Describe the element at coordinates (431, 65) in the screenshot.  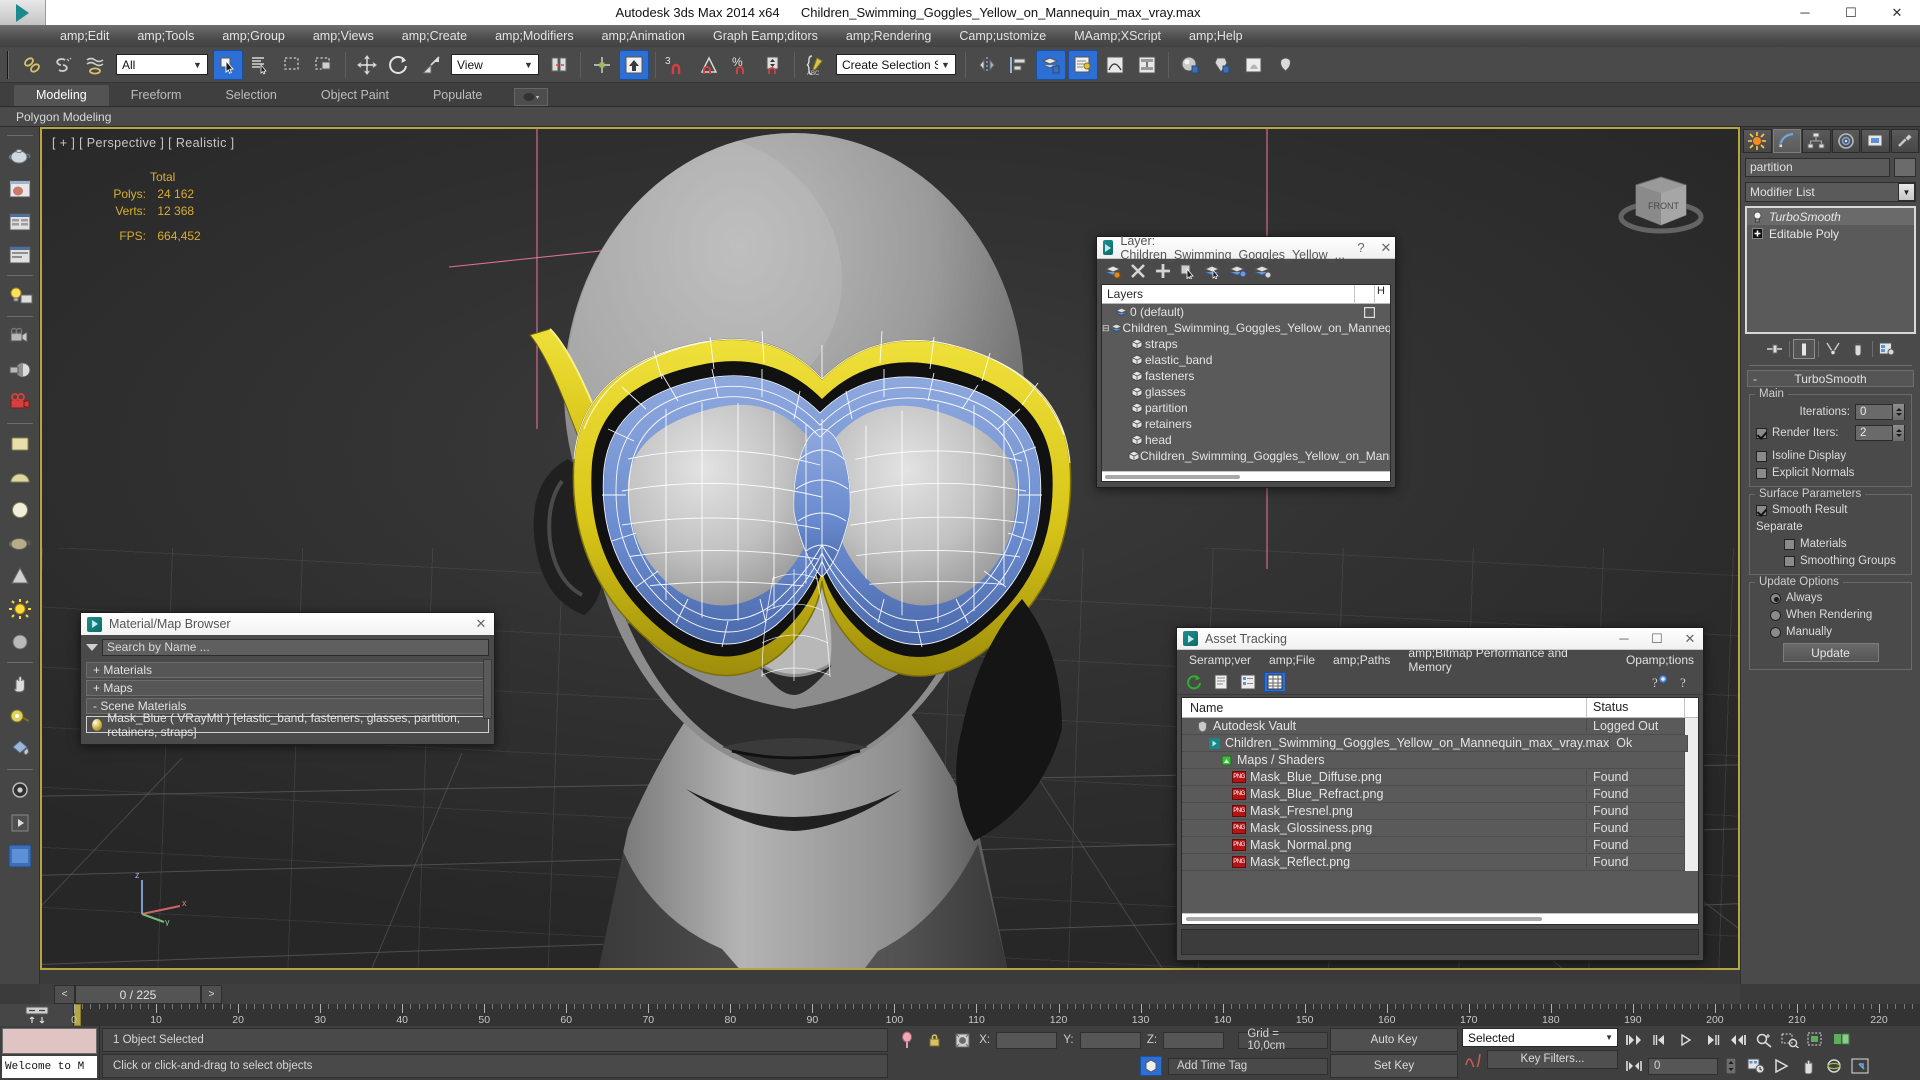
I see `select-and-scale-icon` at that location.